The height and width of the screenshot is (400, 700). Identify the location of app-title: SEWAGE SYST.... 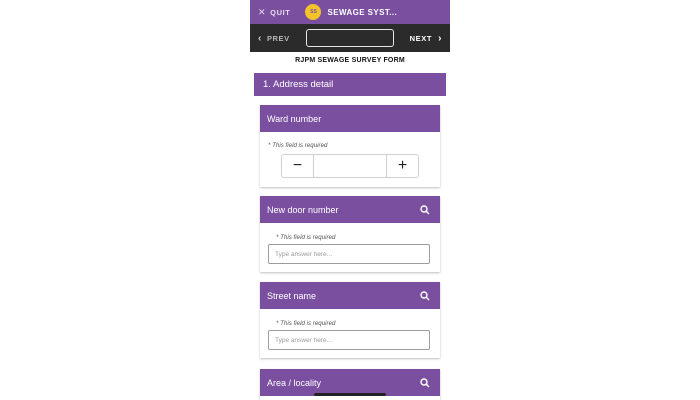
(362, 12).